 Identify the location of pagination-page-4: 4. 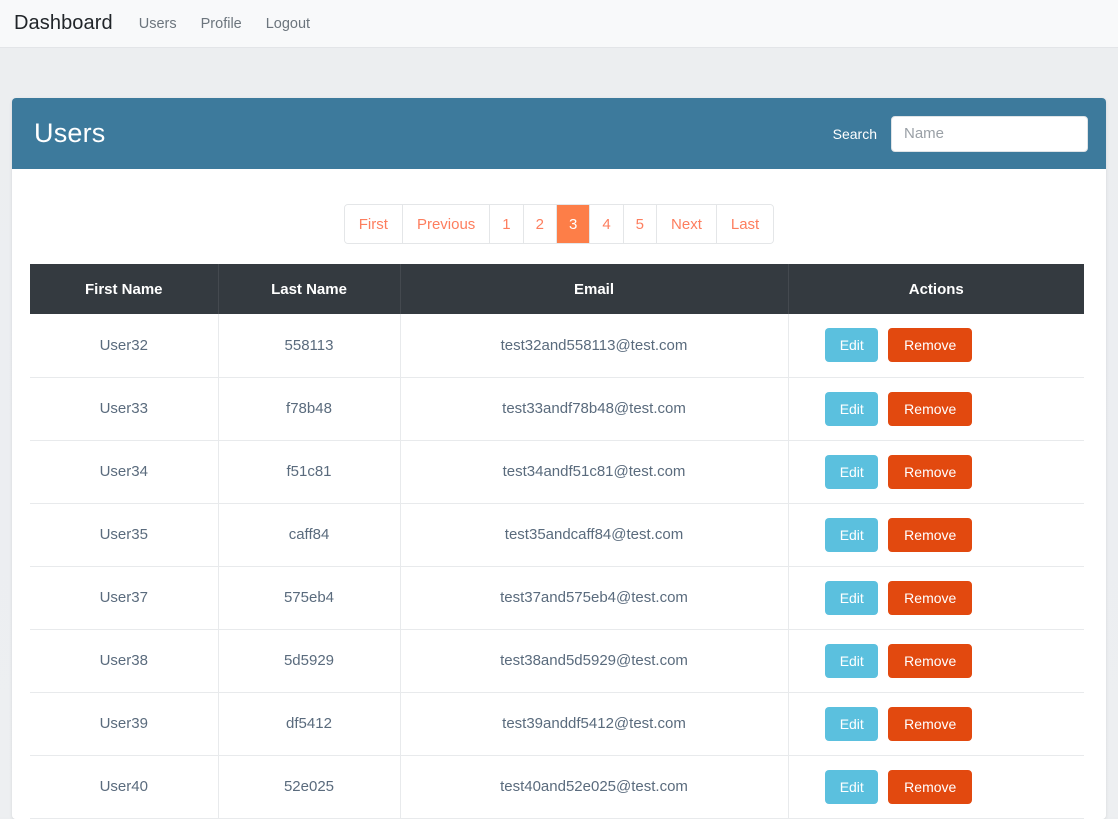
(607, 224).